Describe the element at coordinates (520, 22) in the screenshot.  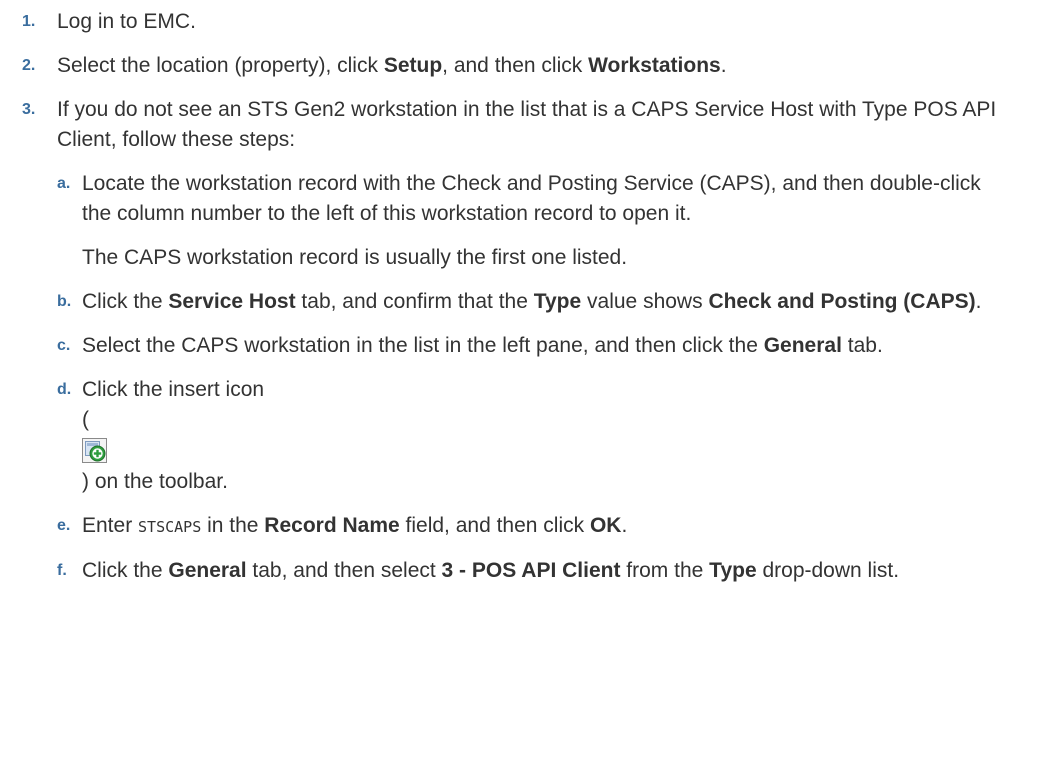
I see `step-1: 1. Log in to EMC.` at that location.